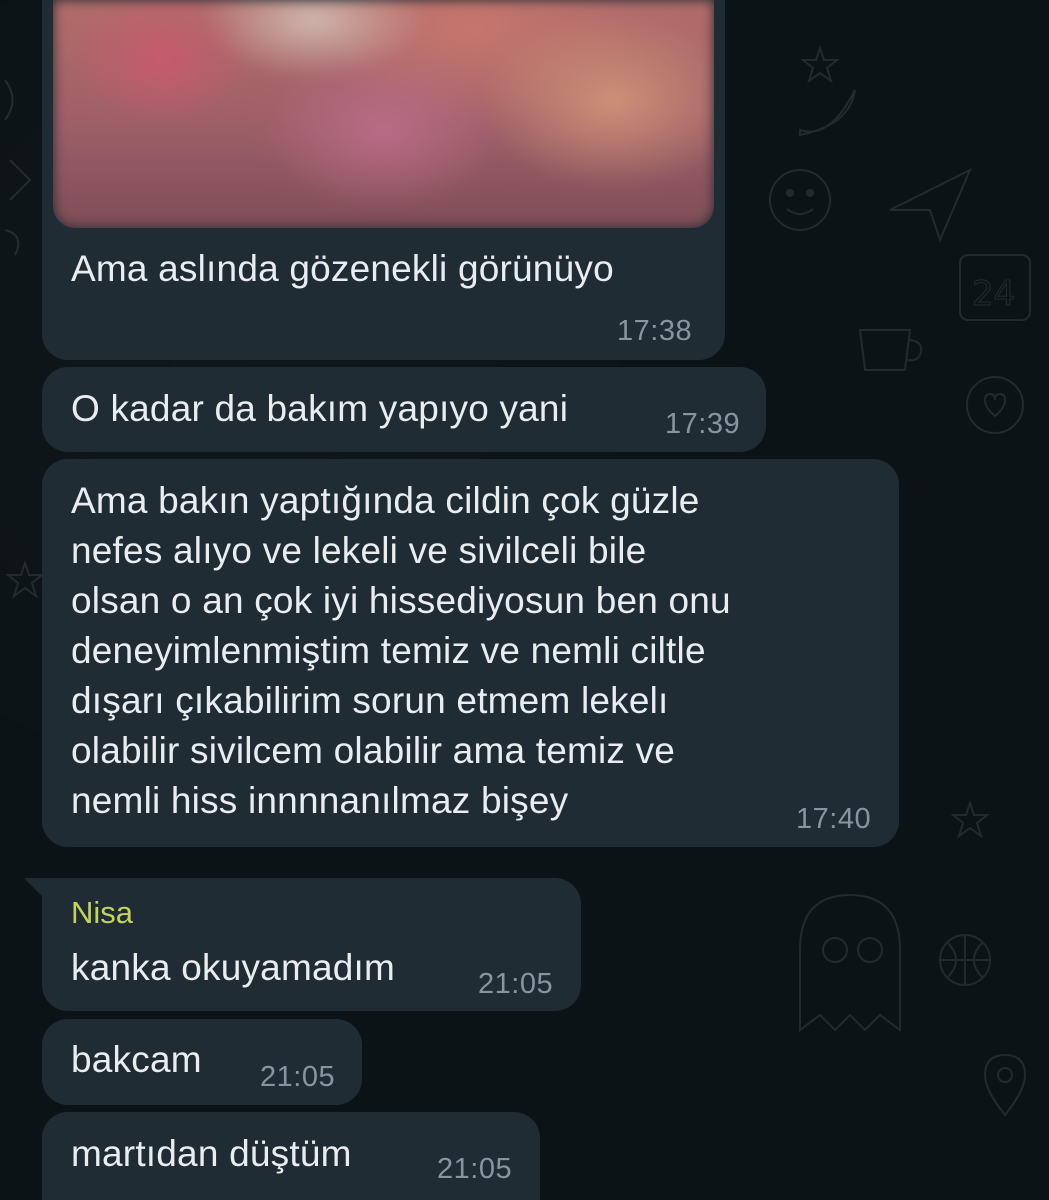  Describe the element at coordinates (850, 962) in the screenshot. I see `doodle-ghost-icon` at that location.